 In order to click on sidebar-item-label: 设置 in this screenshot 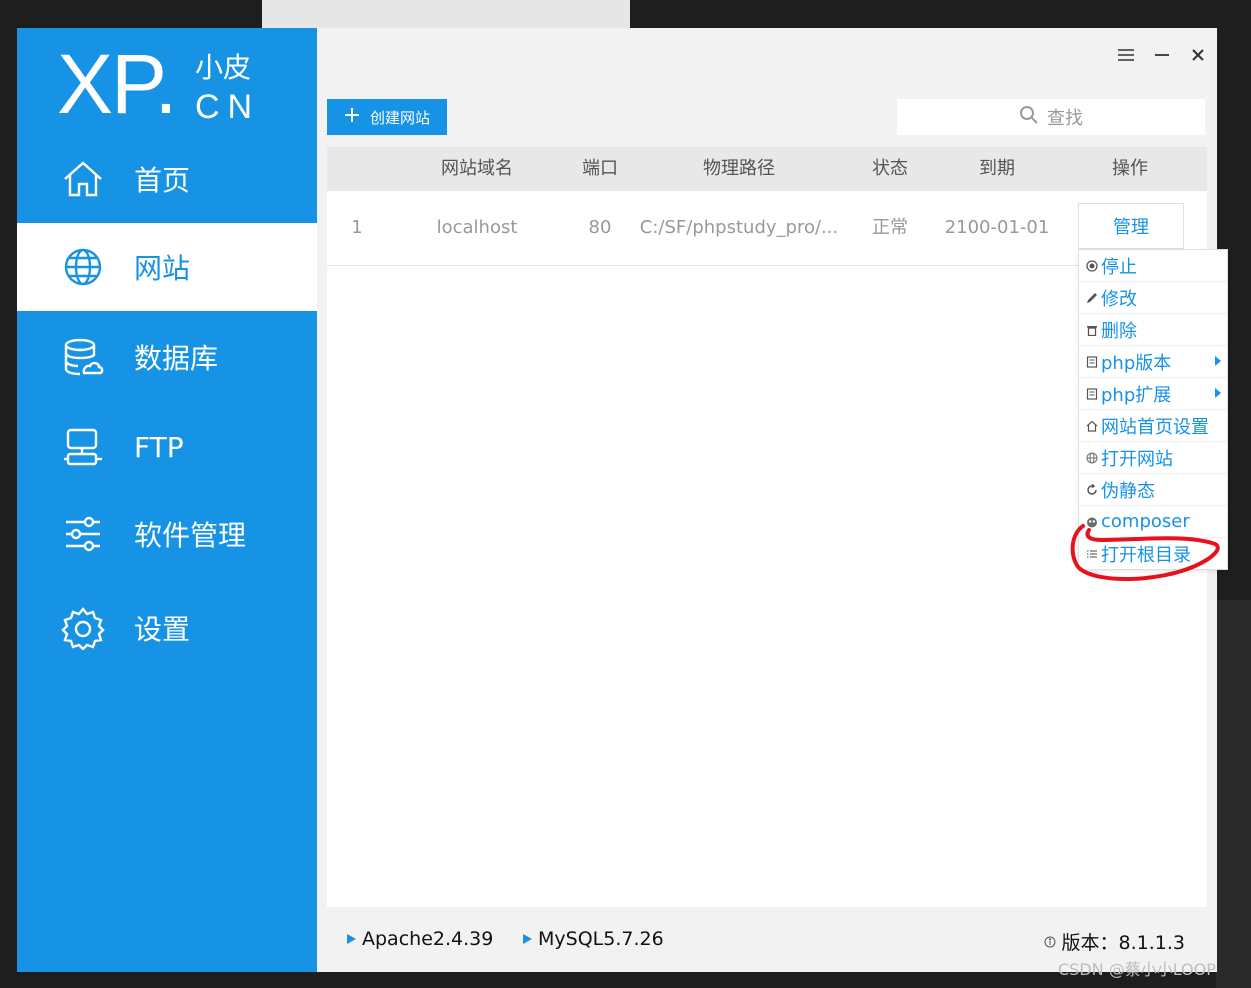, I will do `click(162, 629)`.